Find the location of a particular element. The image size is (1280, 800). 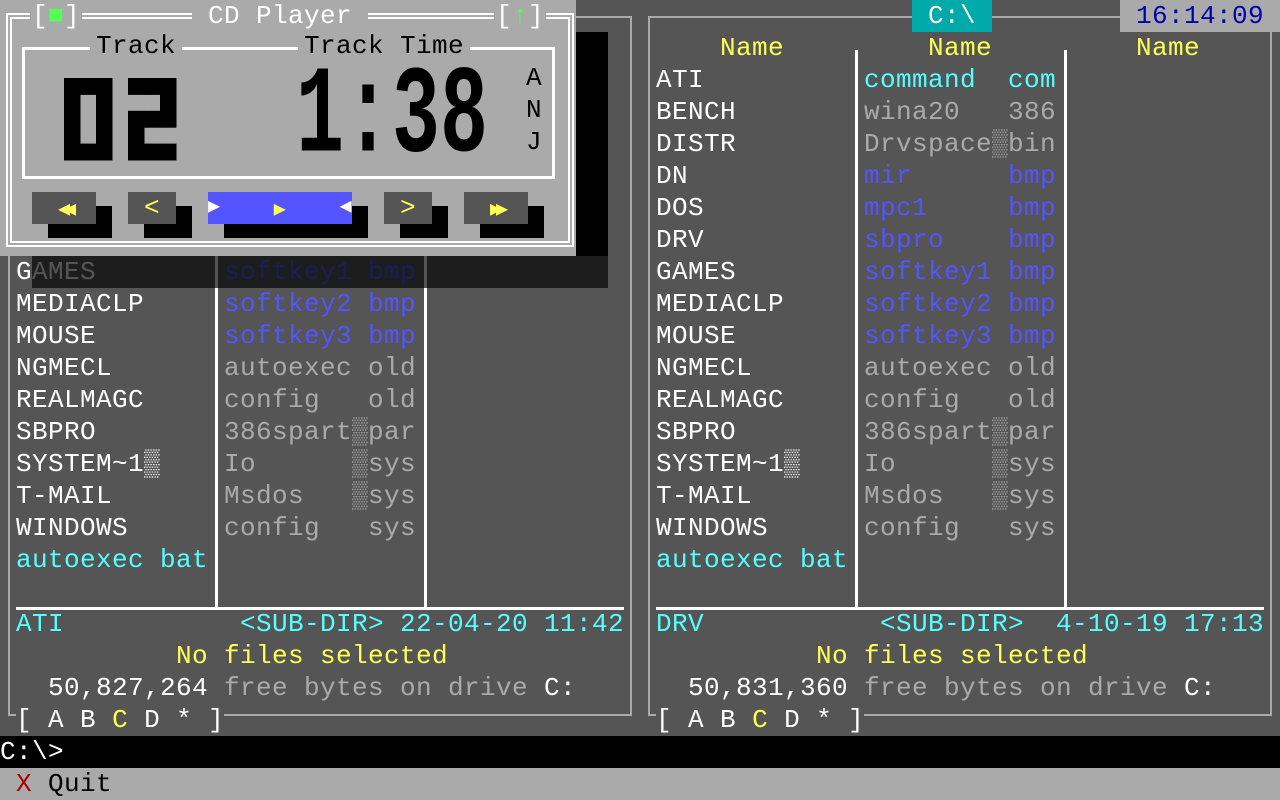

quit-hotkey: X is located at coordinates (24, 784).